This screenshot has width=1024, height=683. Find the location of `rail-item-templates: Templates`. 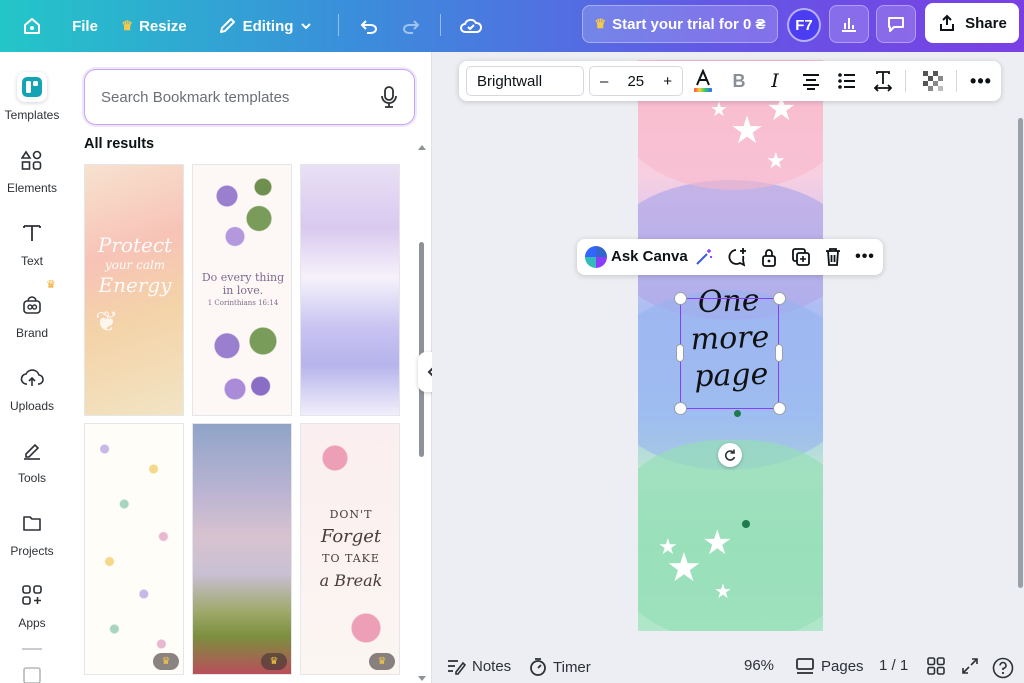

rail-item-templates: Templates is located at coordinates (32, 97).